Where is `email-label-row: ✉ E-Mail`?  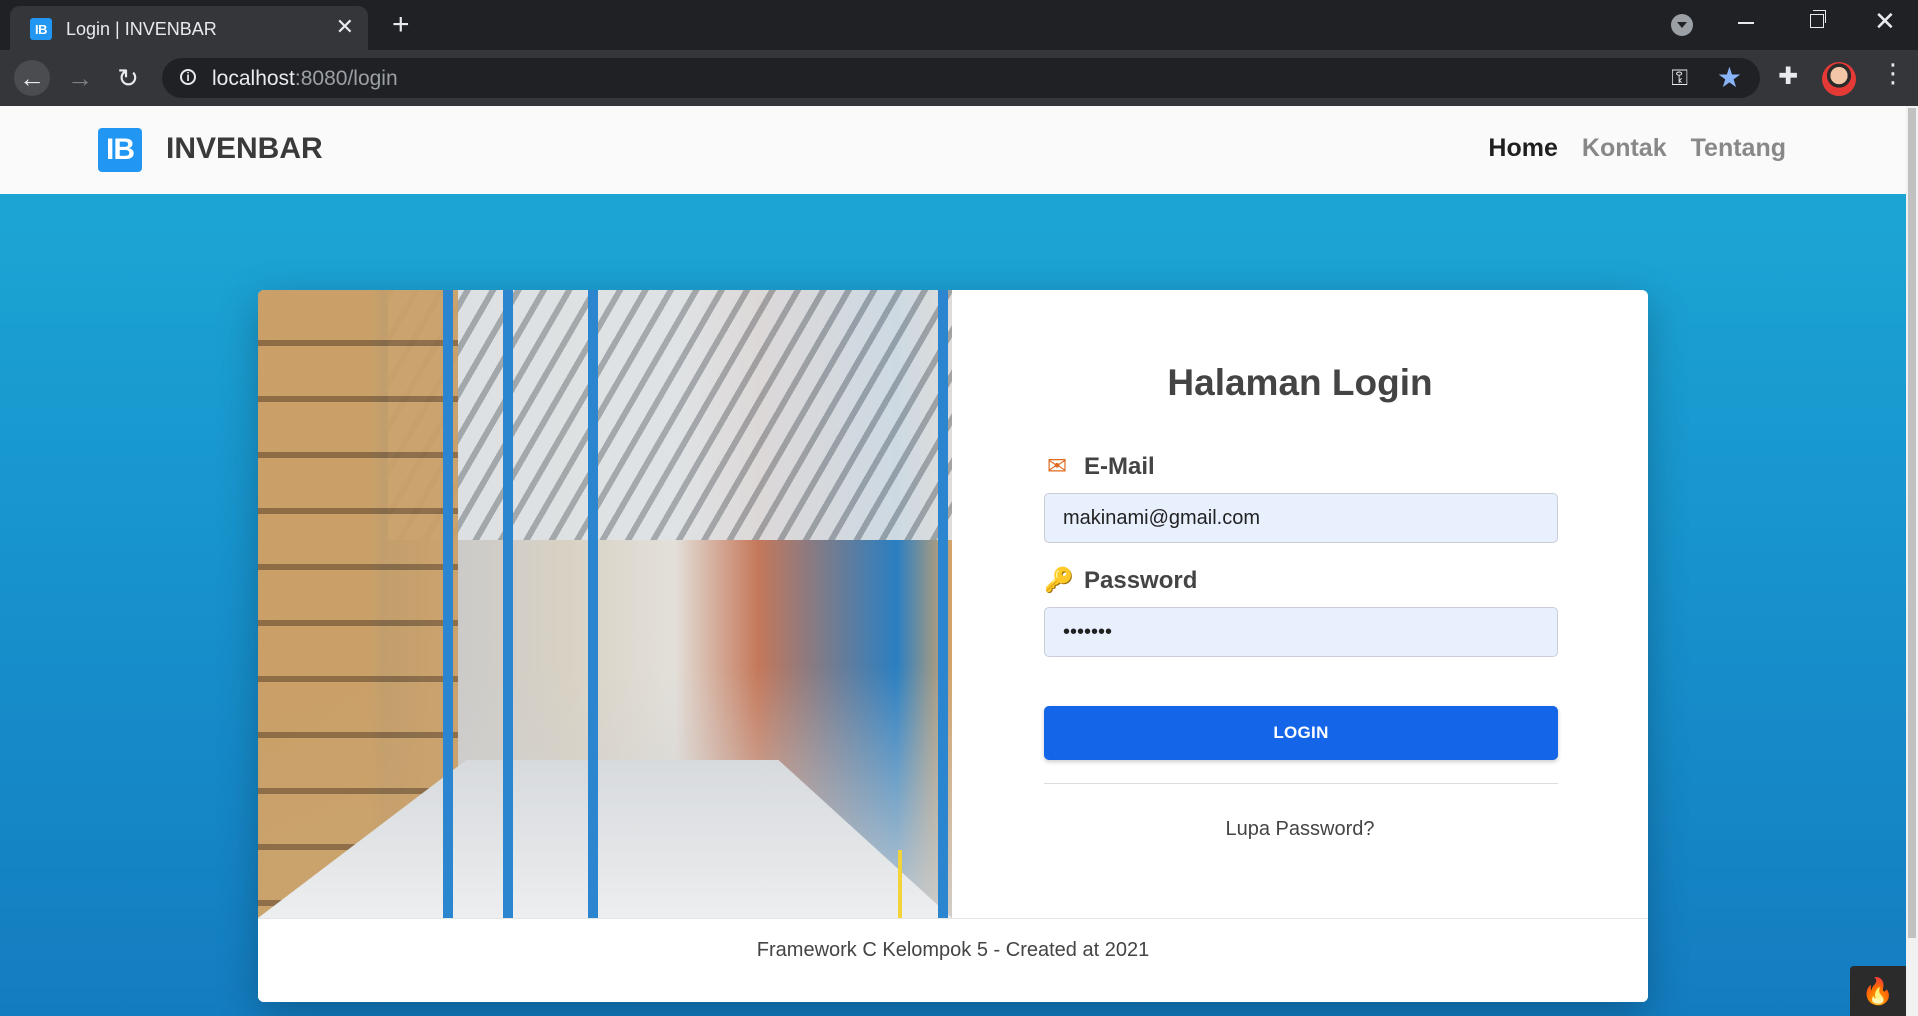
email-label-row: ✉ E-Mail is located at coordinates (1099, 466).